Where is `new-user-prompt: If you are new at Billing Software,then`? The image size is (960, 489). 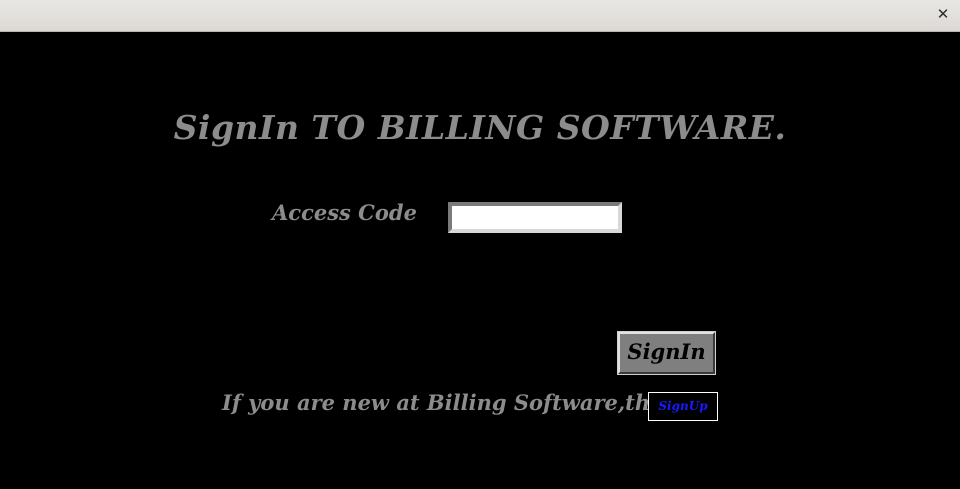 new-user-prompt: If you are new at Billing Software,then is located at coordinates (450, 402).